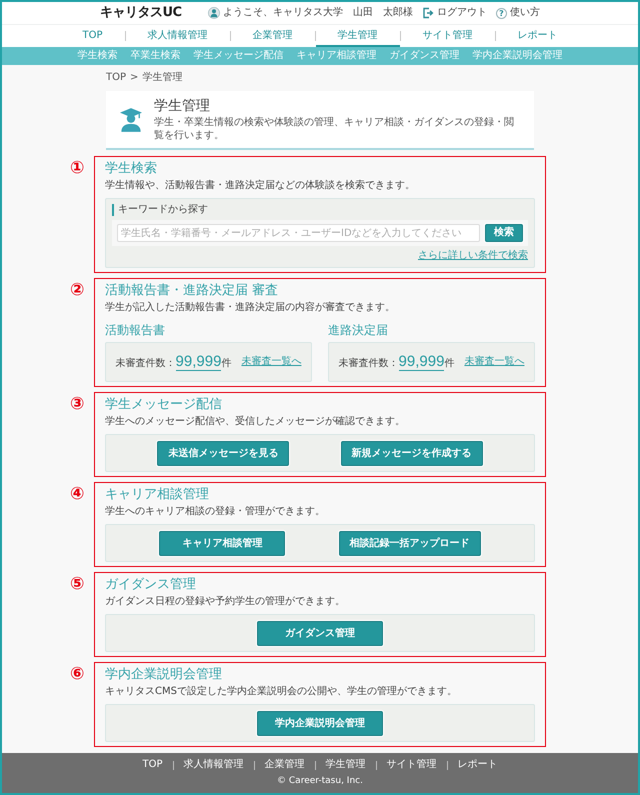 The height and width of the screenshot is (795, 640). Describe the element at coordinates (281, 691) in the screenshot. I see `section-description: キャリタスCMSで設定した学内企業説明会の公開や、学生の管理ができます。` at that location.